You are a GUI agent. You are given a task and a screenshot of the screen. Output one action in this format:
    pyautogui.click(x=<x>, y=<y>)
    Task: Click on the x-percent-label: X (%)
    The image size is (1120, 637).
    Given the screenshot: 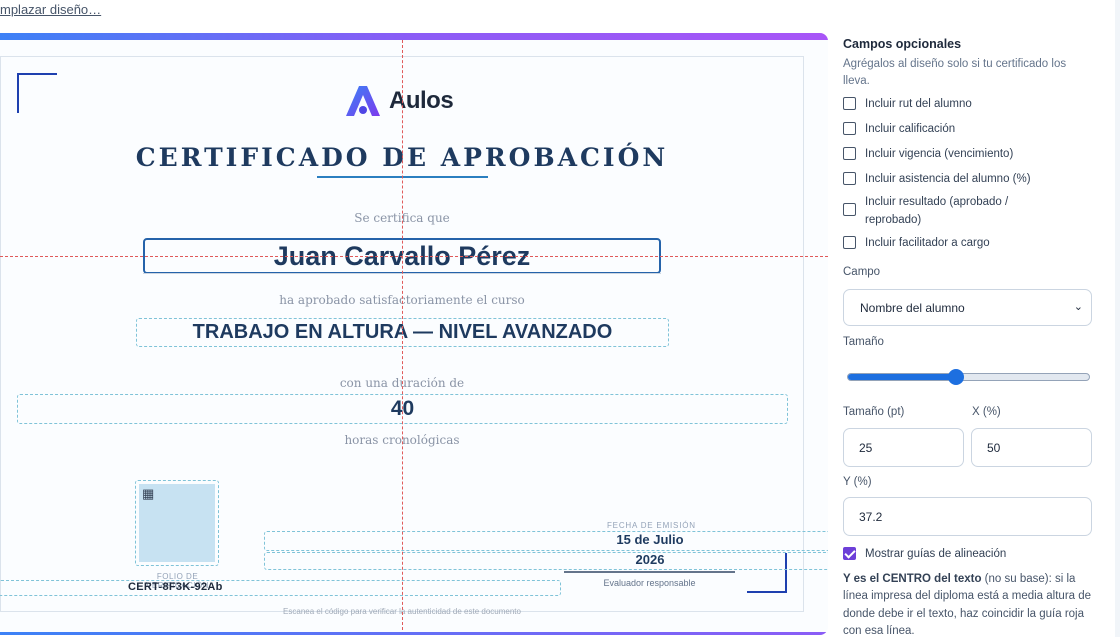 What is the action you would take?
    pyautogui.click(x=986, y=412)
    